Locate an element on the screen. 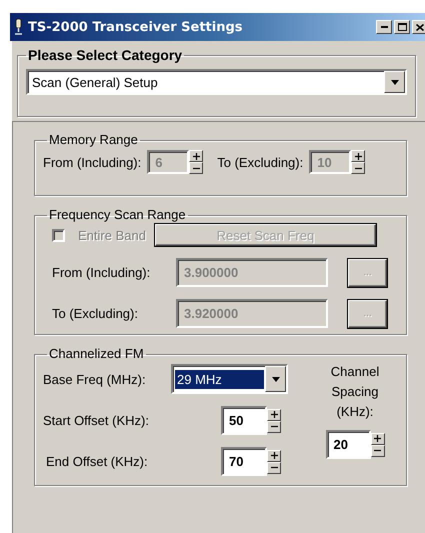  window-title: TS-2000 Transceiver Settings is located at coordinates (136, 27).